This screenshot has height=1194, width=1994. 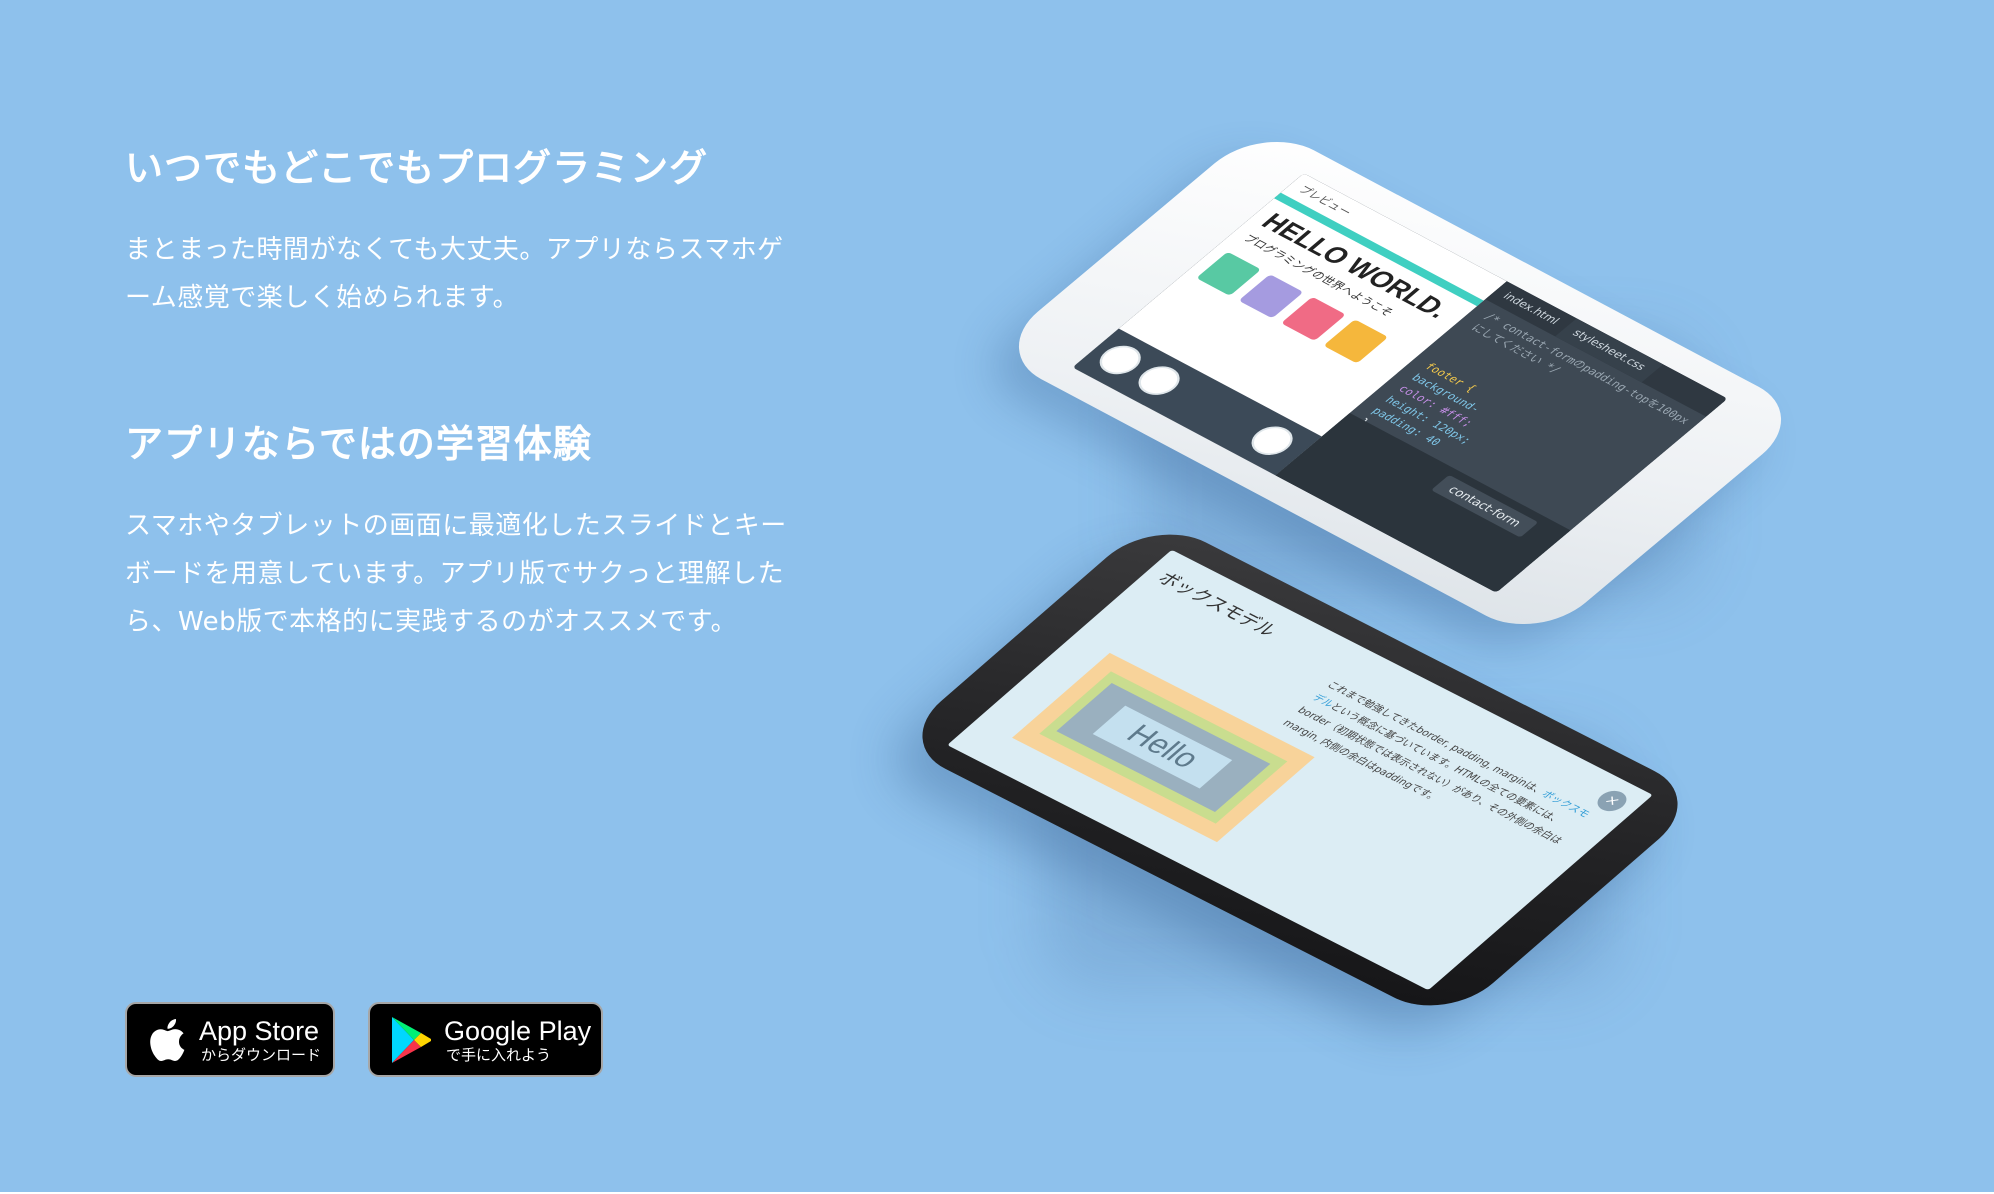 I want to click on avatar, so click(x=1120, y=360).